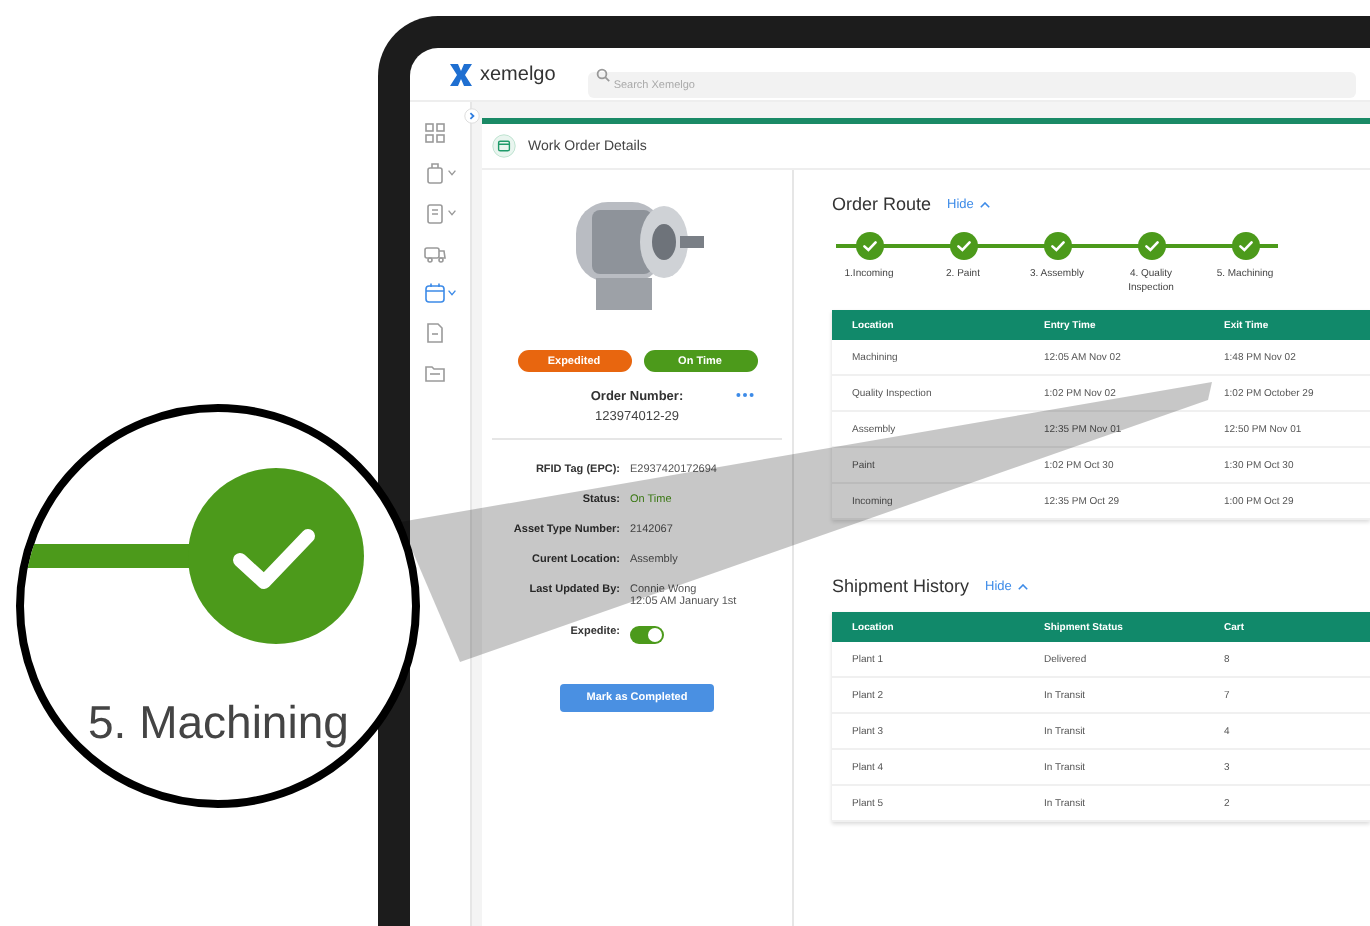 Image resolution: width=1370 pixels, height=926 pixels. What do you see at coordinates (218, 723) in the screenshot?
I see `step-label: 5. Machining` at bounding box center [218, 723].